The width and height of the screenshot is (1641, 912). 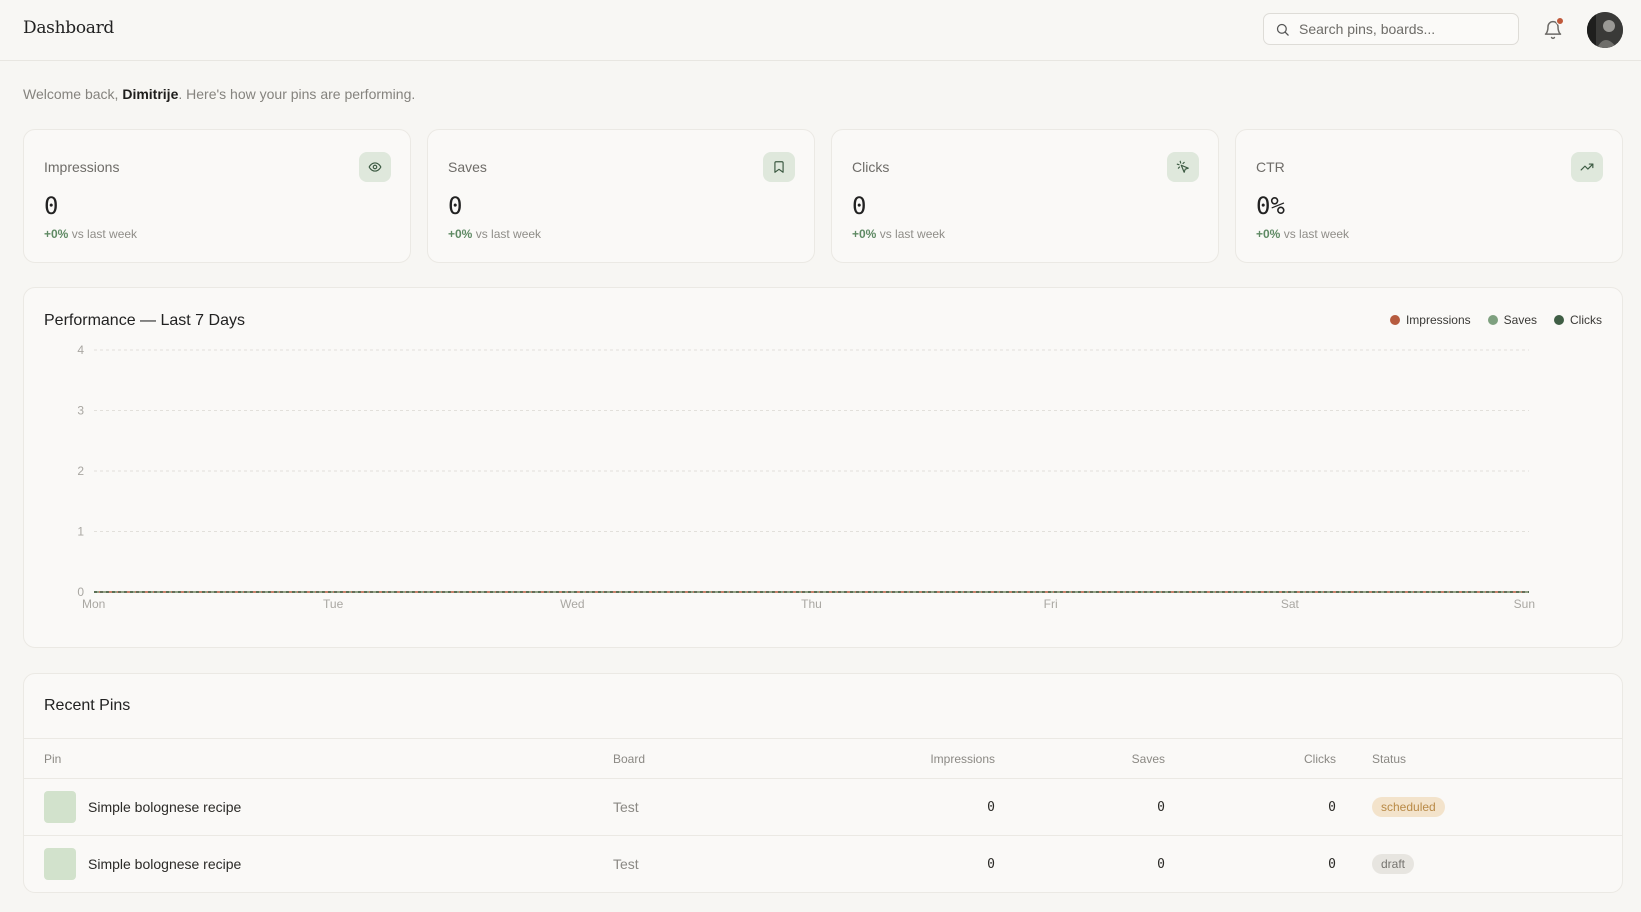 I want to click on column-header-board: Board, so click(x=629, y=759).